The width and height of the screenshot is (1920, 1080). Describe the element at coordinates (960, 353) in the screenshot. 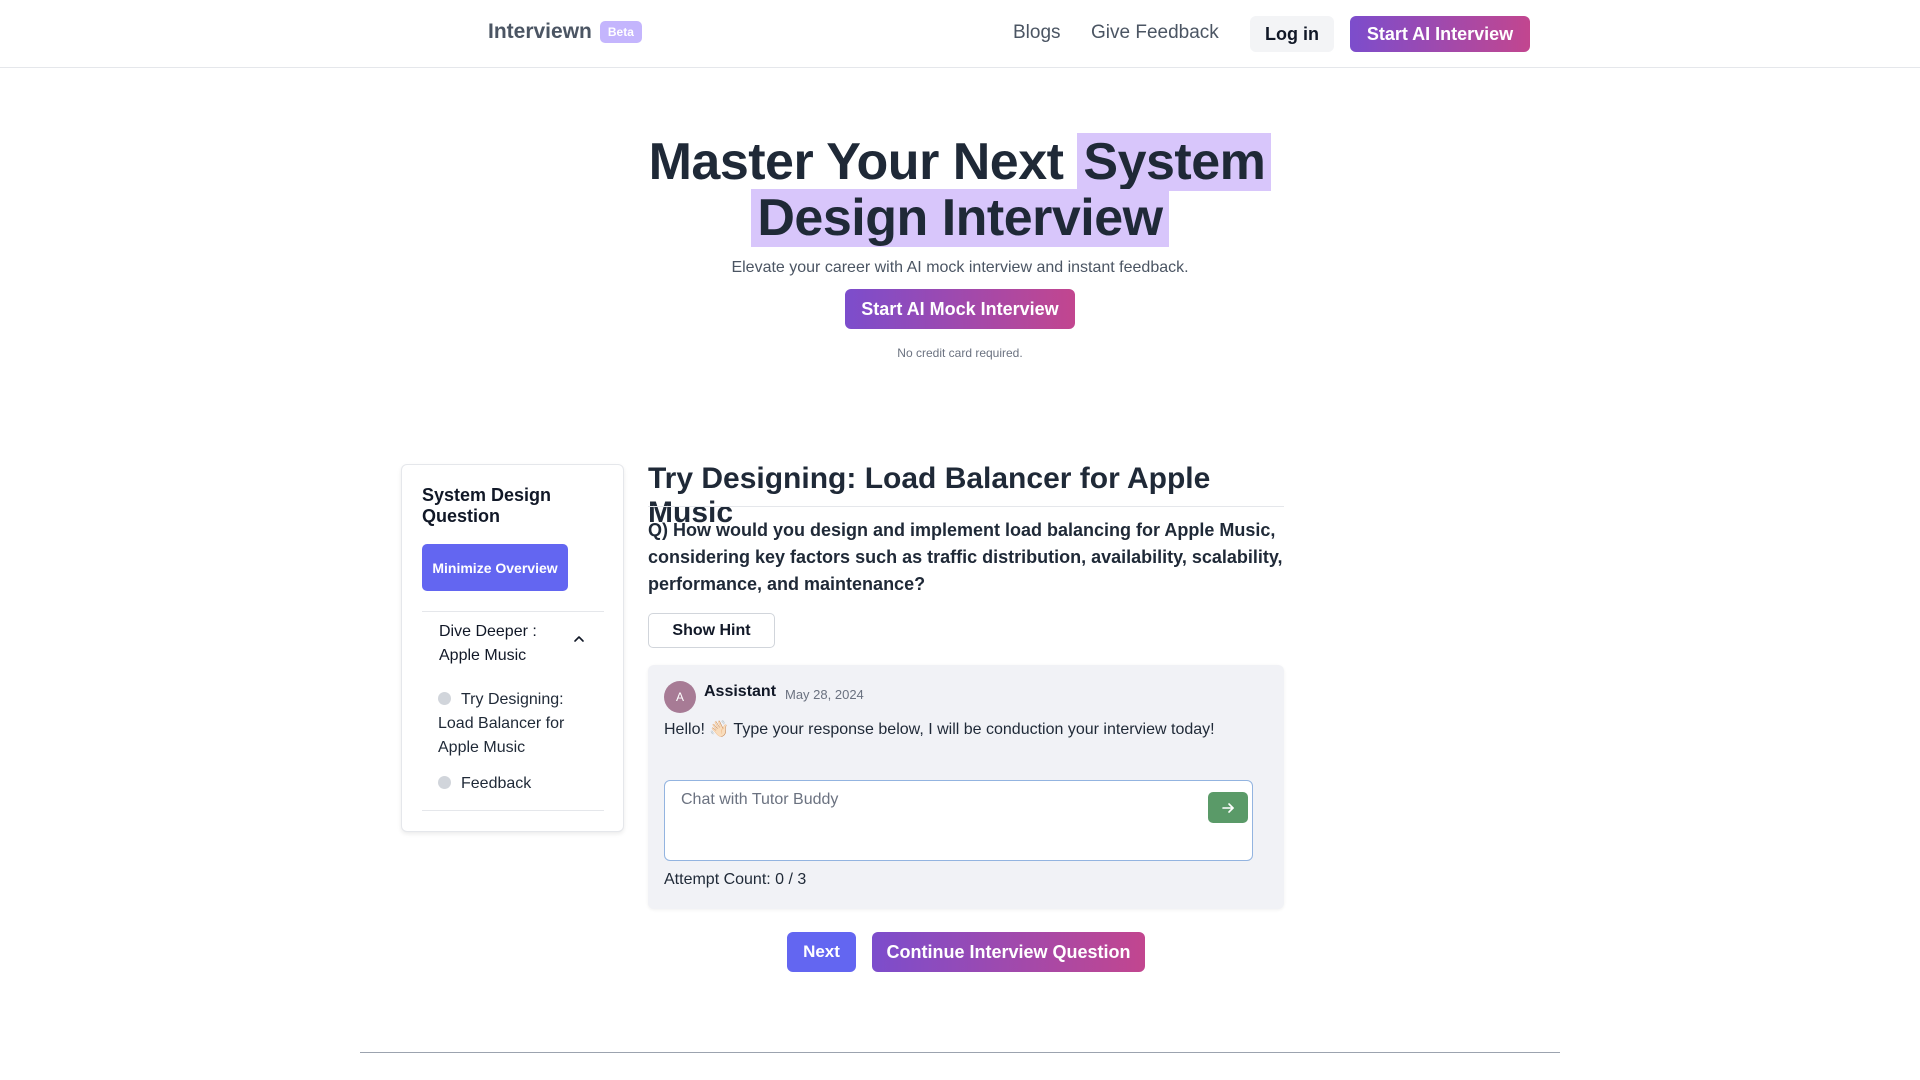

I see `no-credit-card-note: No credit card required.` at that location.